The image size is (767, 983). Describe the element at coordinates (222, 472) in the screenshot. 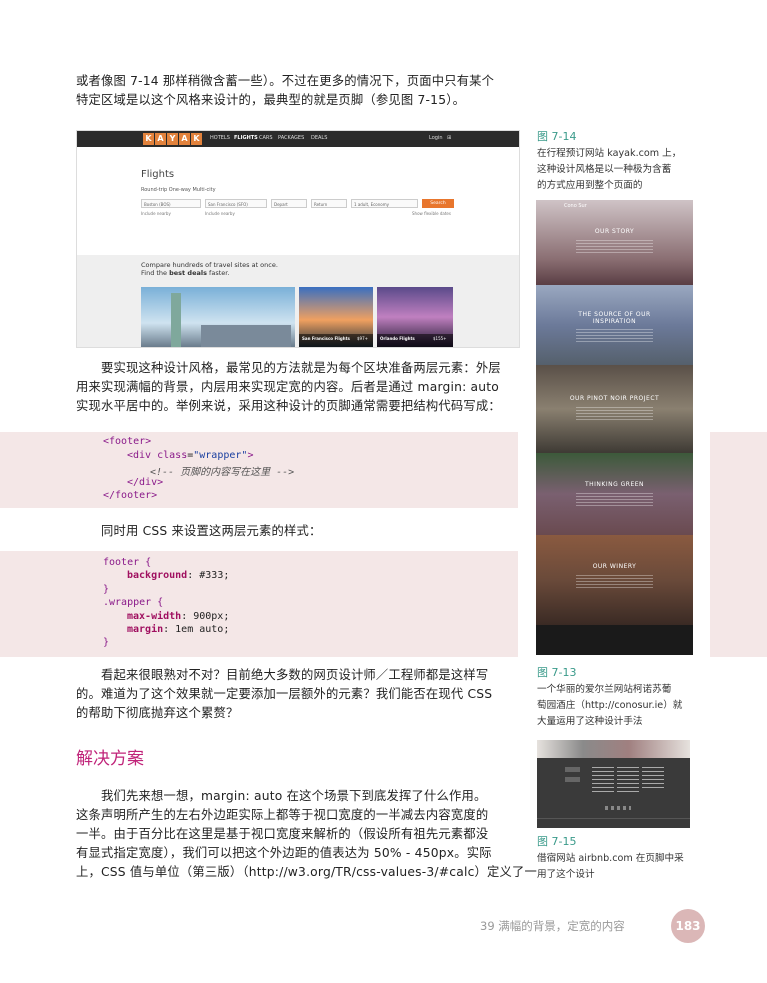

I see `code-comment: <!-- 页脚的内容写在这里 -->` at that location.